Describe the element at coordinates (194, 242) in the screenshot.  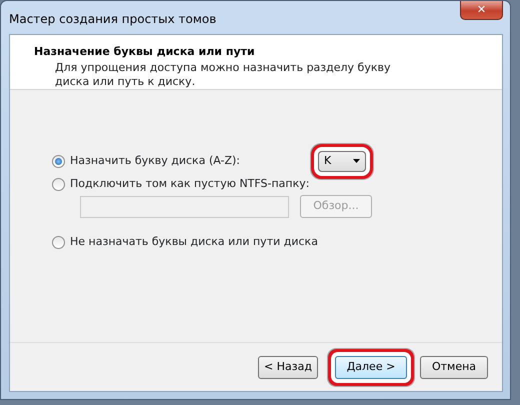
I see `option-label: Не назначать буквы диска или пути диска` at that location.